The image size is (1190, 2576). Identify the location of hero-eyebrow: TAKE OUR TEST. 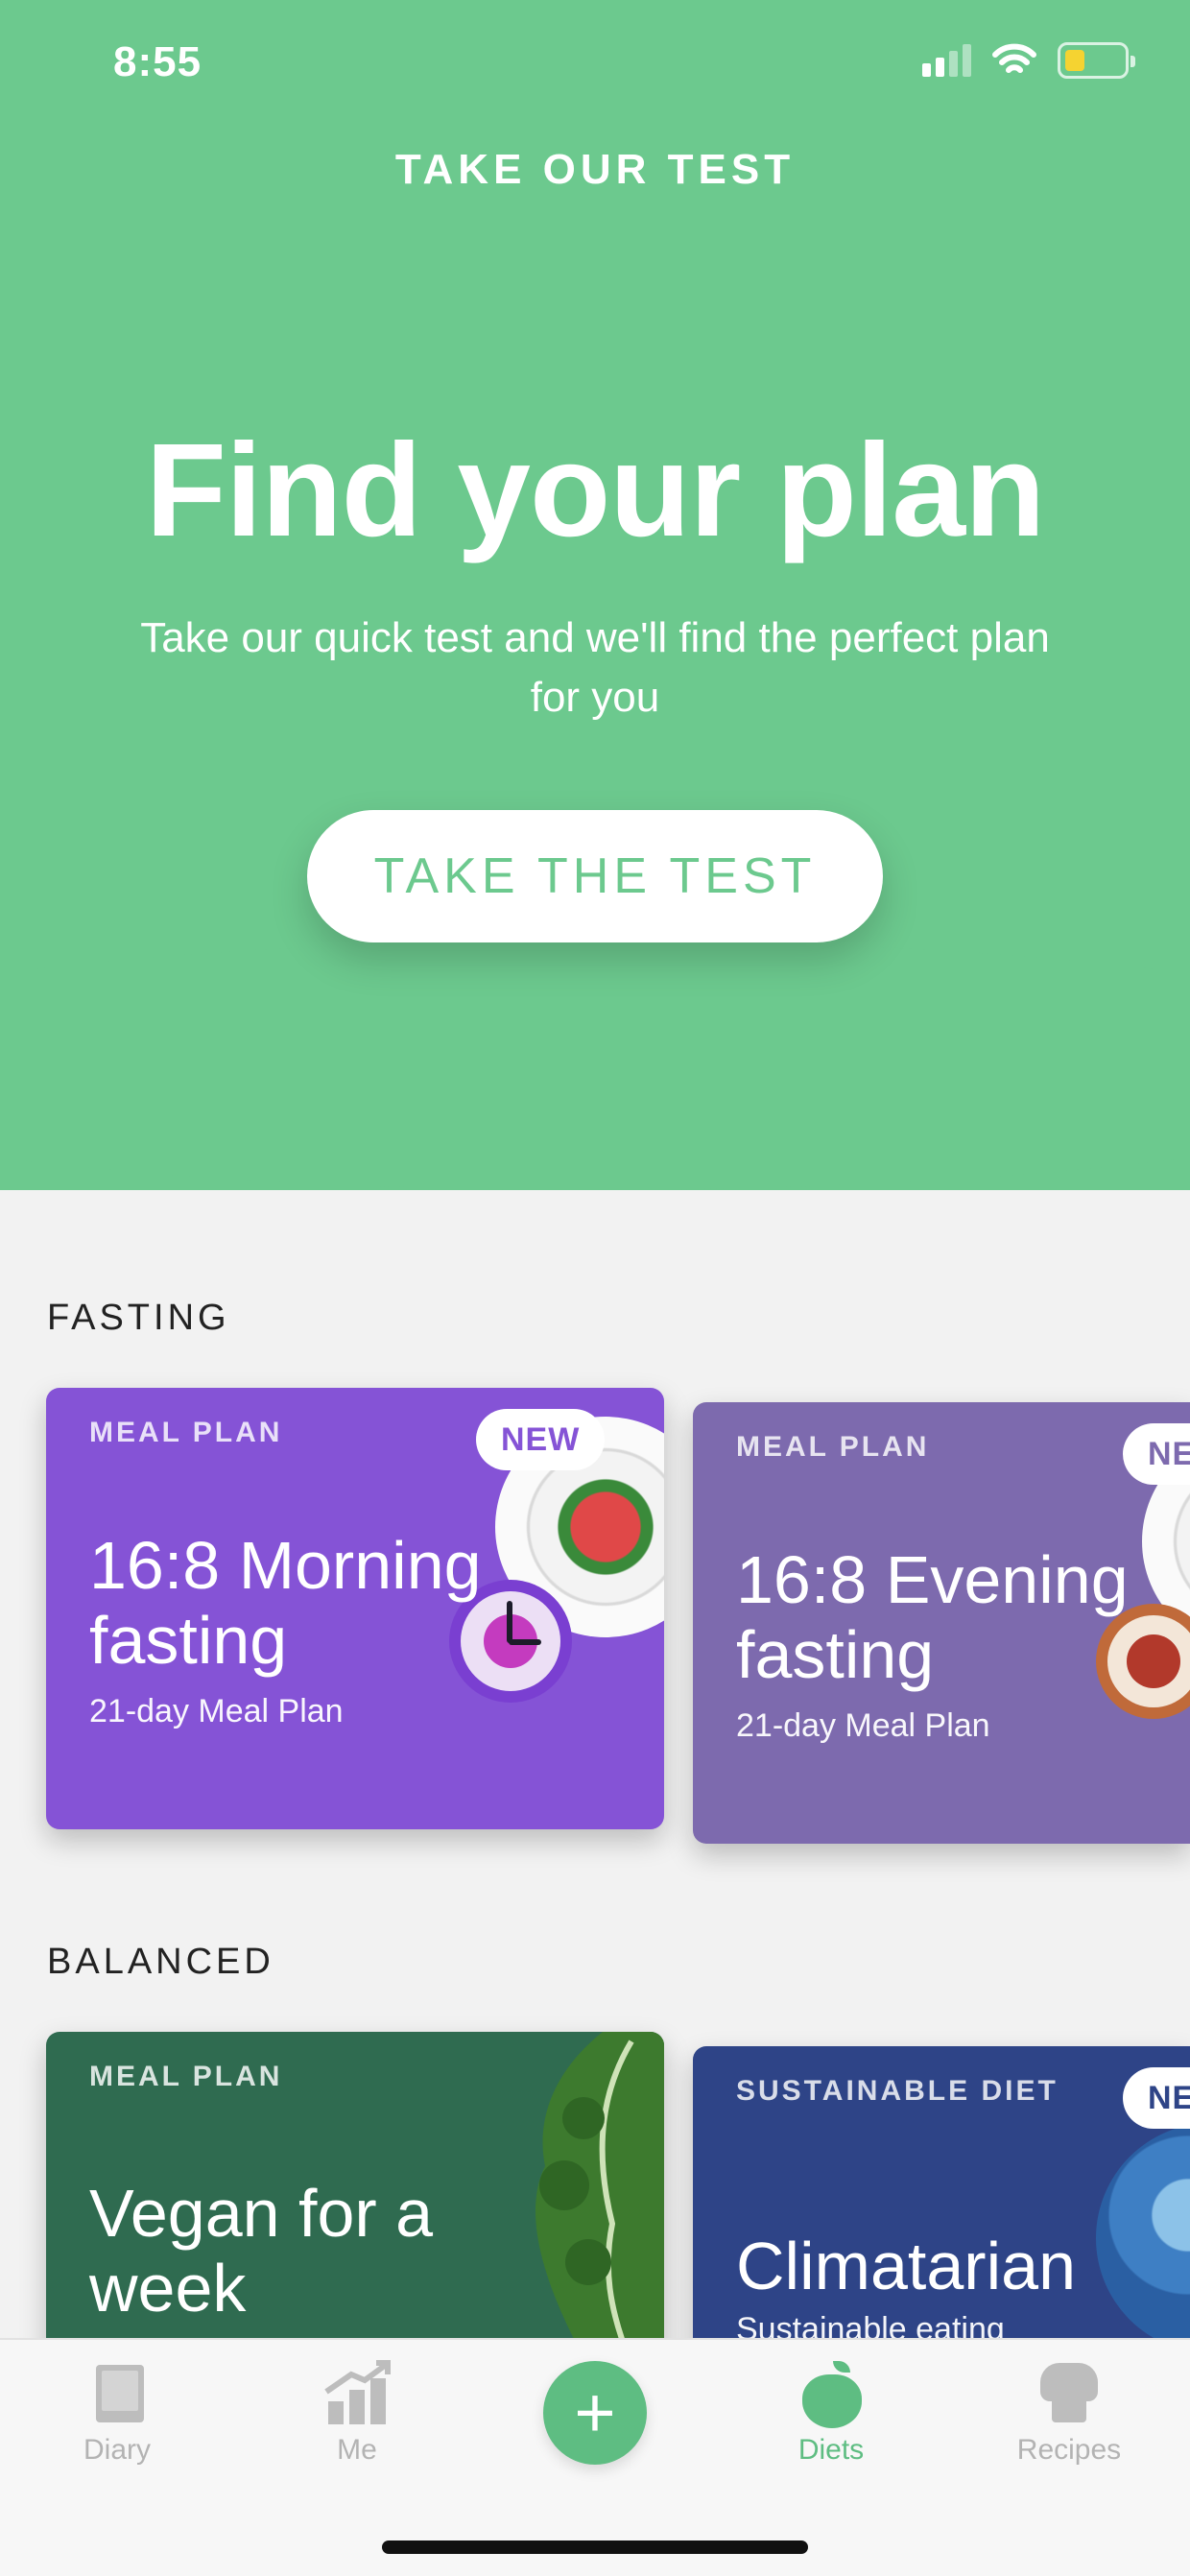
(595, 169).